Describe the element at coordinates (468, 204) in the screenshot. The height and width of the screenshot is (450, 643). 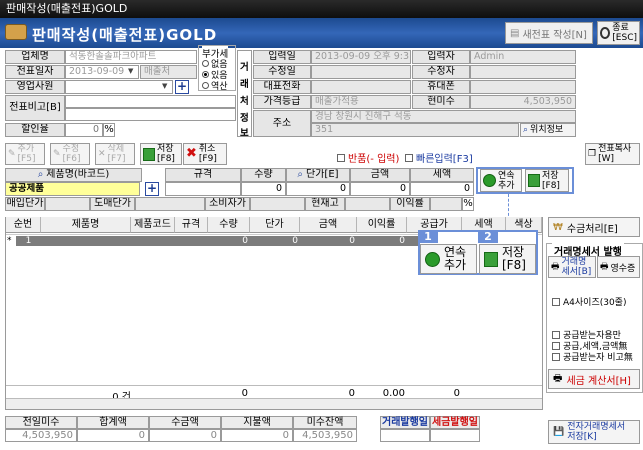
I see `margin-unit: %` at that location.